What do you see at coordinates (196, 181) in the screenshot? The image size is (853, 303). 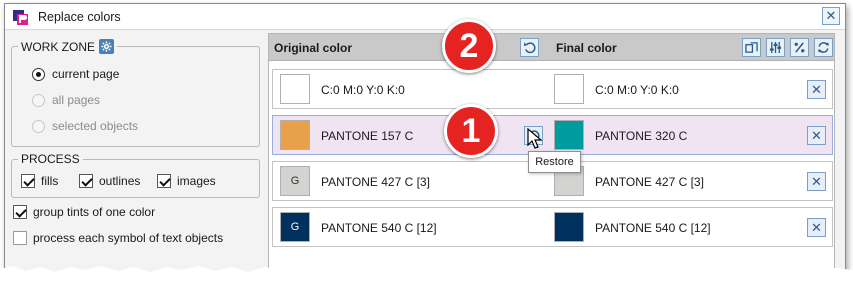 I see `checkbox-label: images` at bounding box center [196, 181].